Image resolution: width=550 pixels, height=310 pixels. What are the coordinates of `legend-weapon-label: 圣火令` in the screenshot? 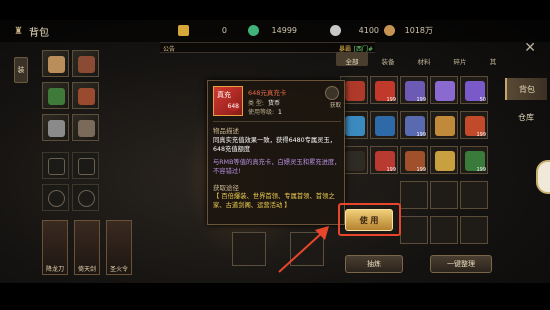 It's located at (118, 269).